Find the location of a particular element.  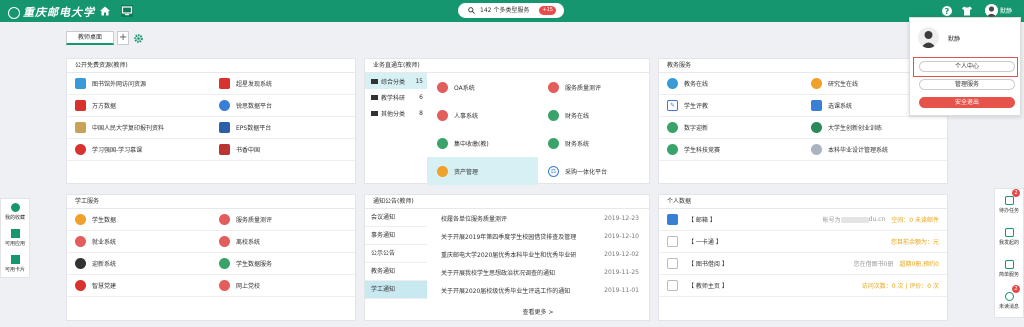

add-tab-button: + is located at coordinates (123, 38).